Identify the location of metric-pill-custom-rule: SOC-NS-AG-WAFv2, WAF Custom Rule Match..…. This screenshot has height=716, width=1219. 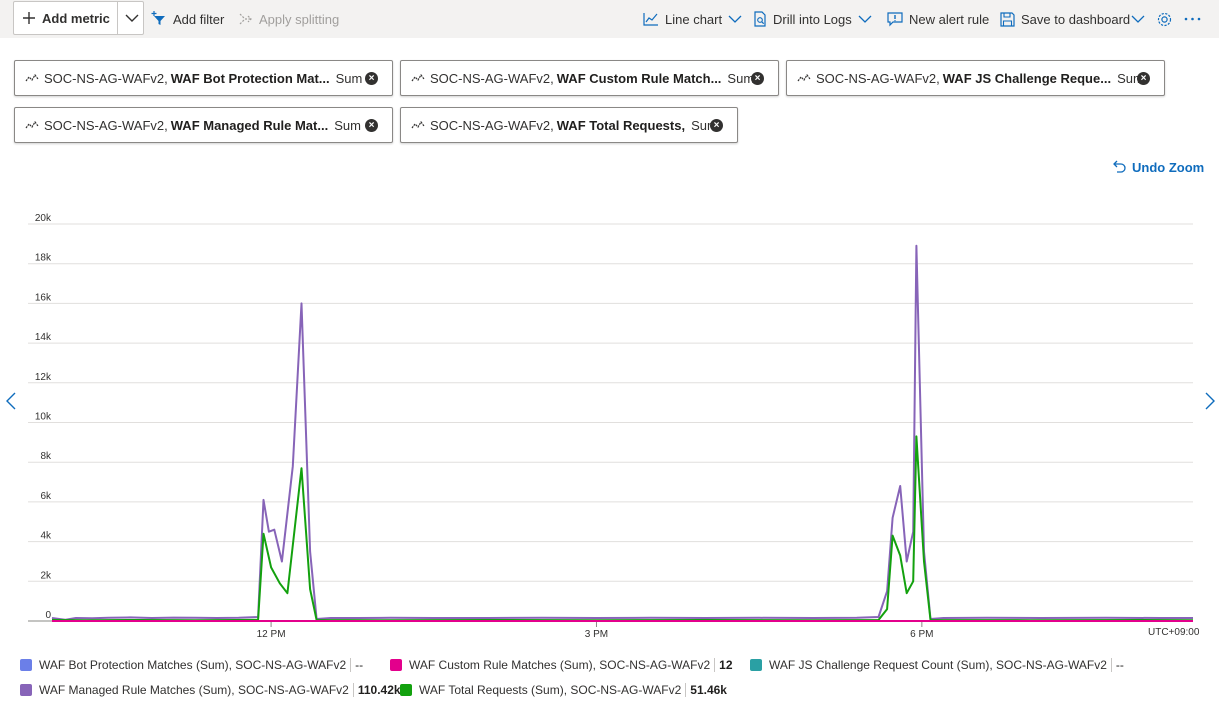
(589, 78).